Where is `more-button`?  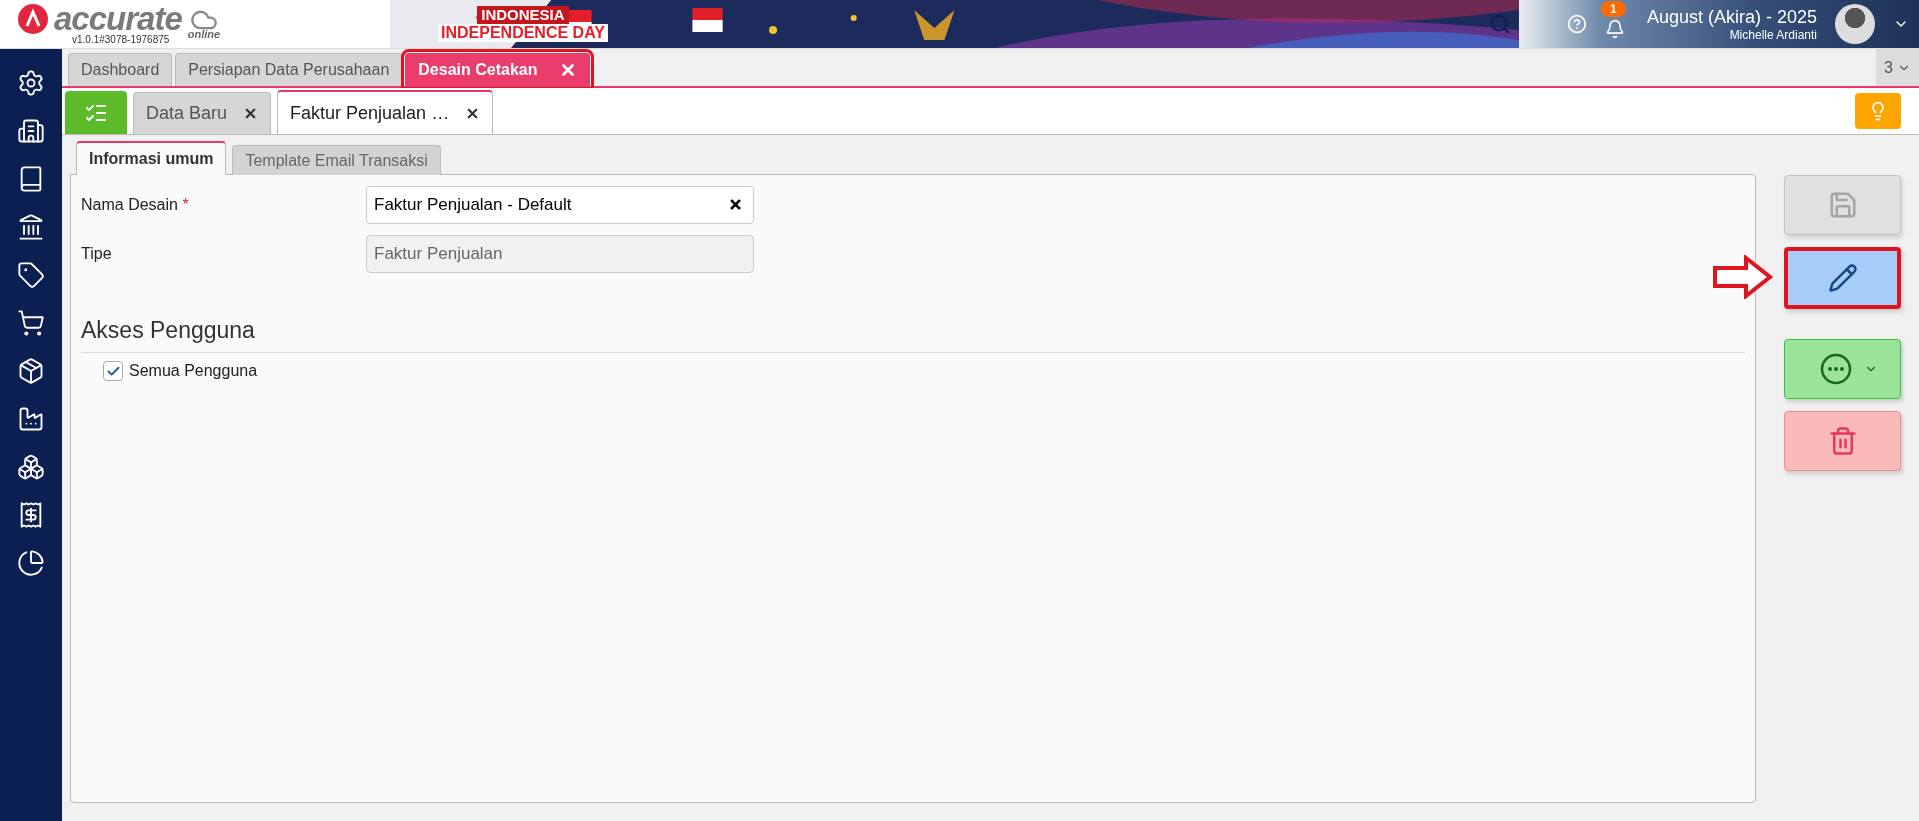
more-button is located at coordinates (1842, 369).